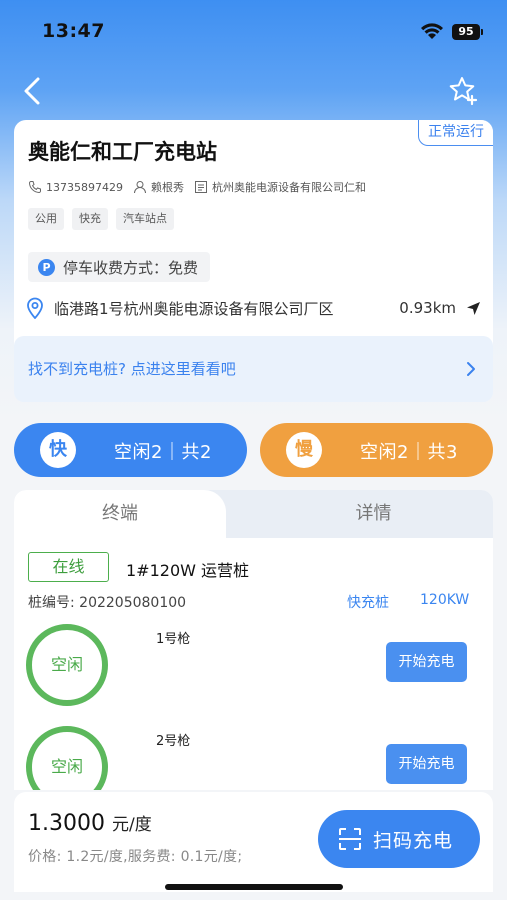  What do you see at coordinates (120, 514) in the screenshot?
I see `tab-terminal: 终端` at bounding box center [120, 514].